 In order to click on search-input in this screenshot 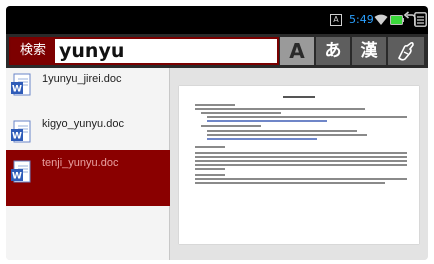, I will do `click(167, 51)`.